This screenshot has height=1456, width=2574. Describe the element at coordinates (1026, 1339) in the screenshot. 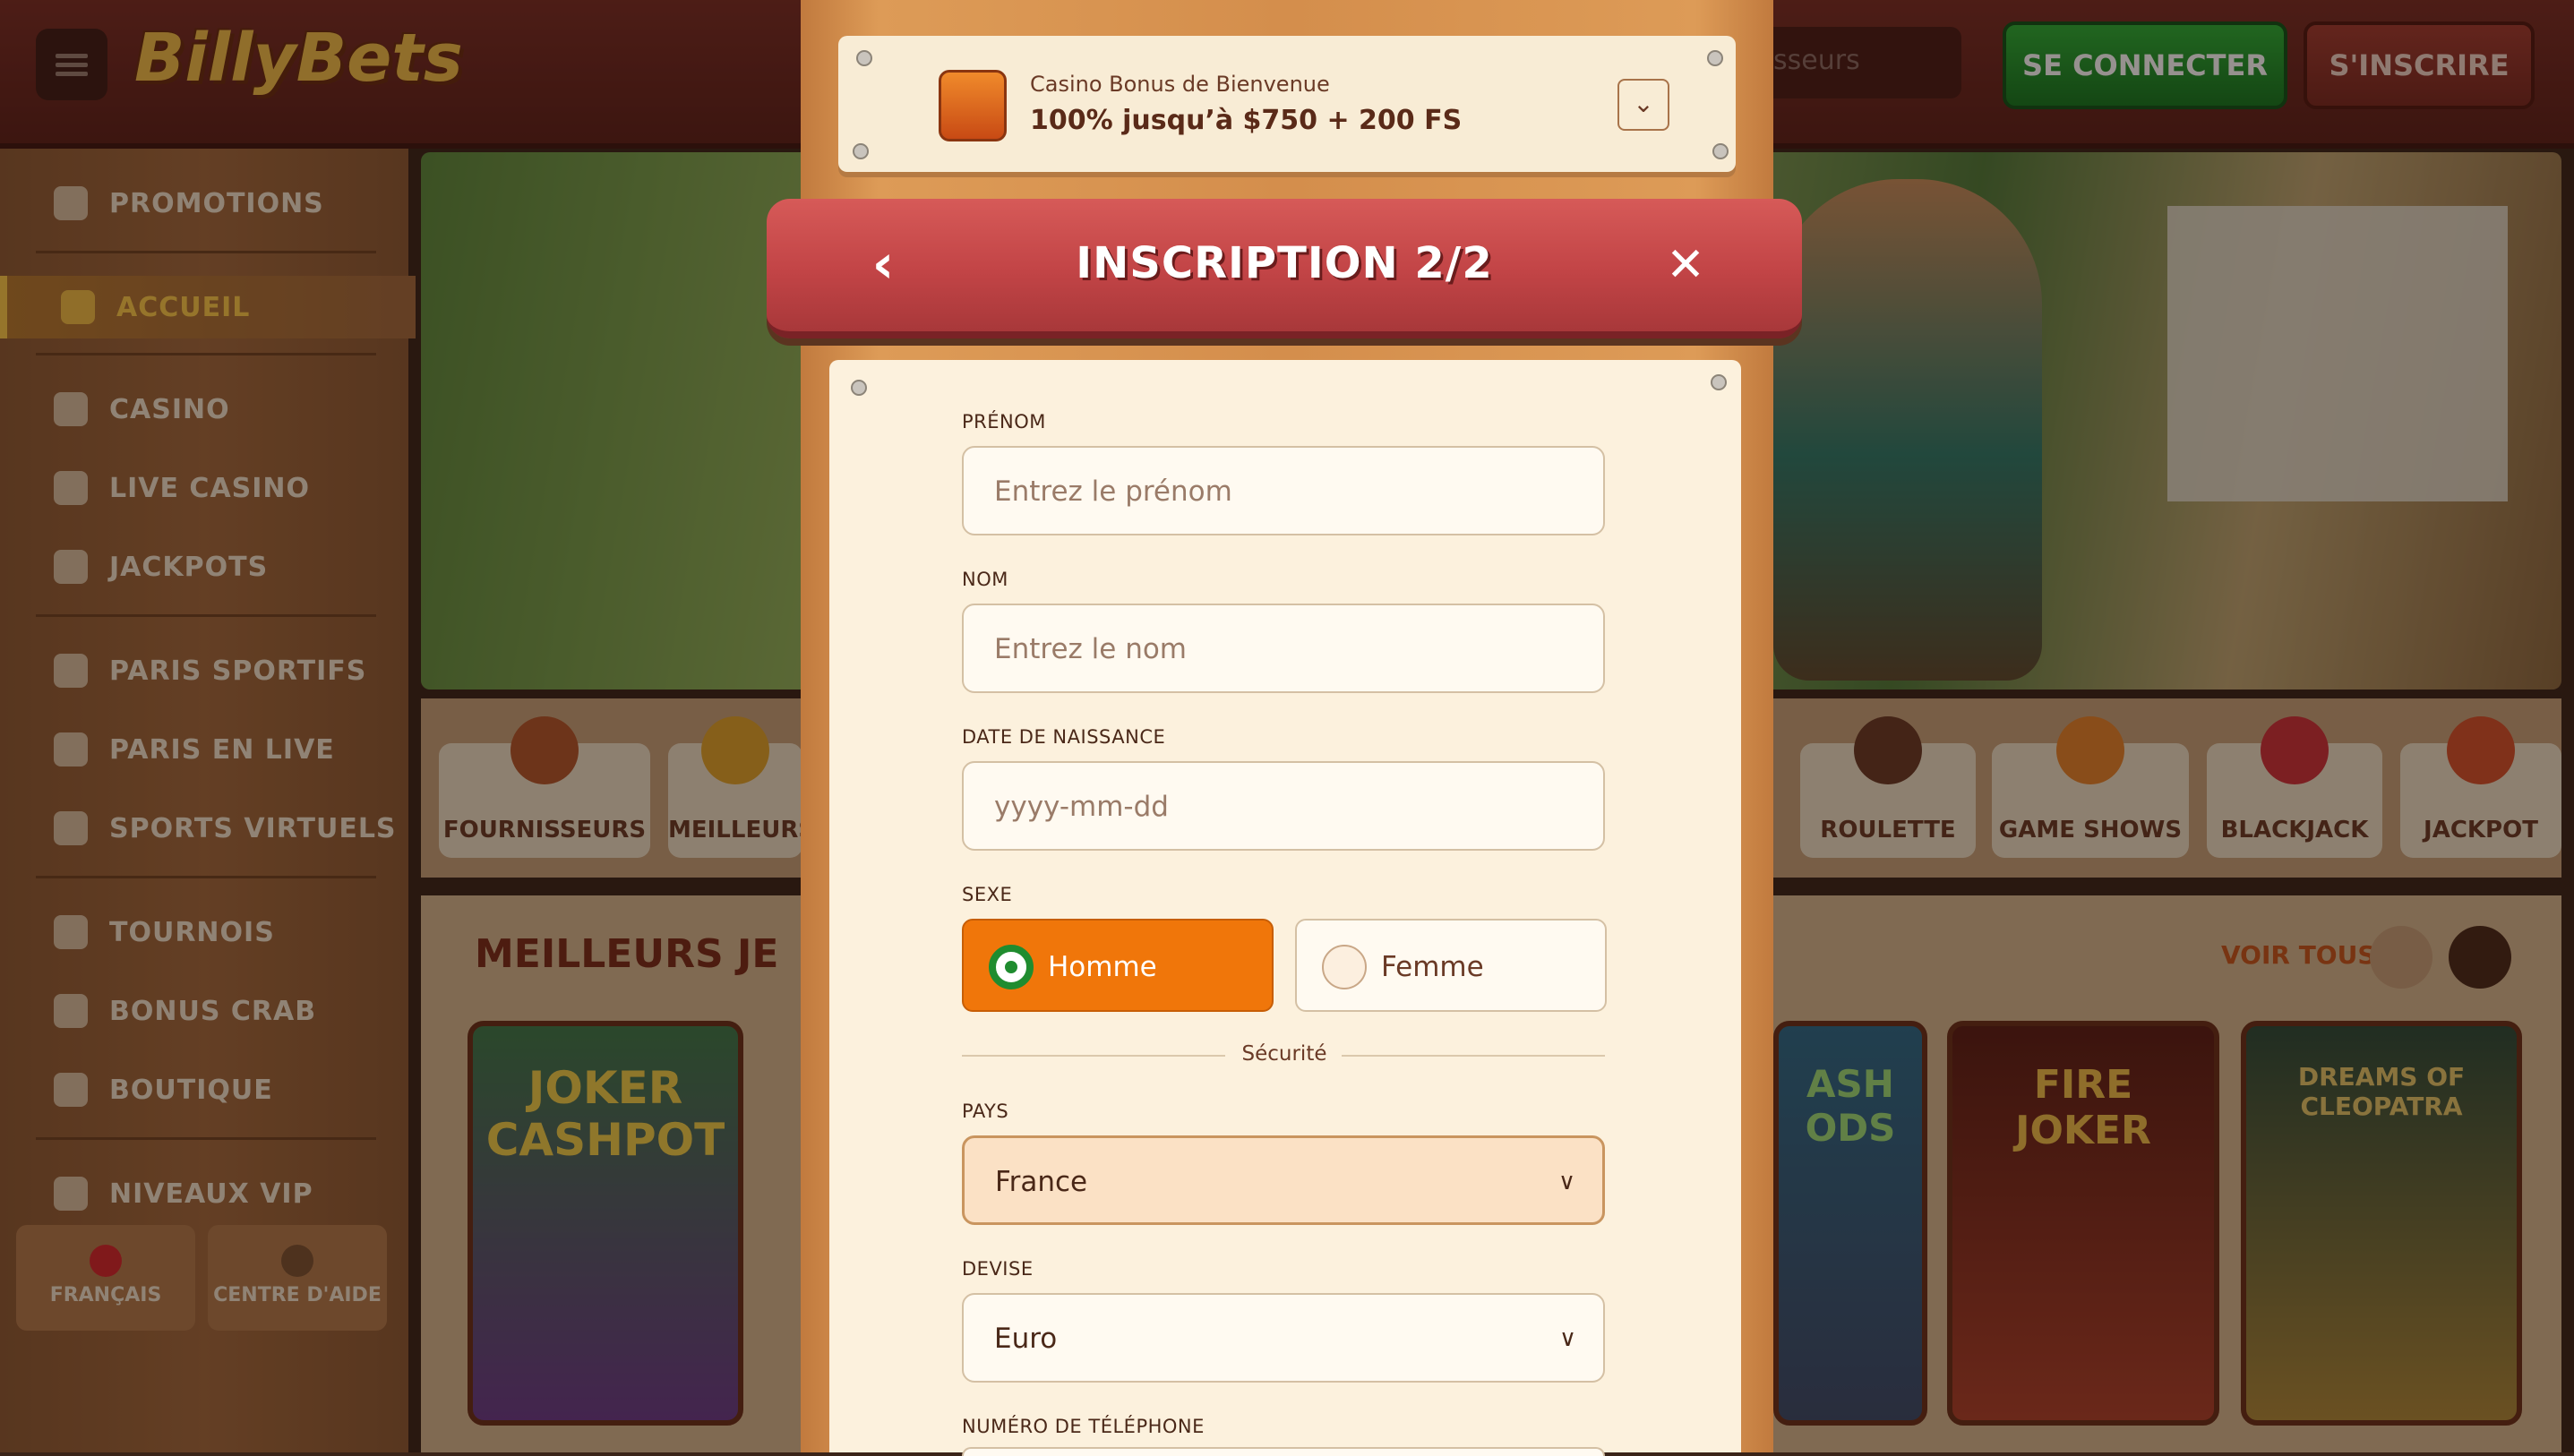

I see `currency-value: Euro` at that location.